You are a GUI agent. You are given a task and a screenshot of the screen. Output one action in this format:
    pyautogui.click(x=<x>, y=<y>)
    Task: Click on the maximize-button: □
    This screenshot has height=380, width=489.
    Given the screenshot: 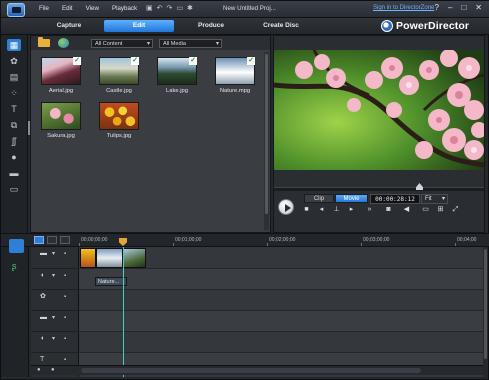 What is the action you would take?
    pyautogui.click(x=463, y=7)
    